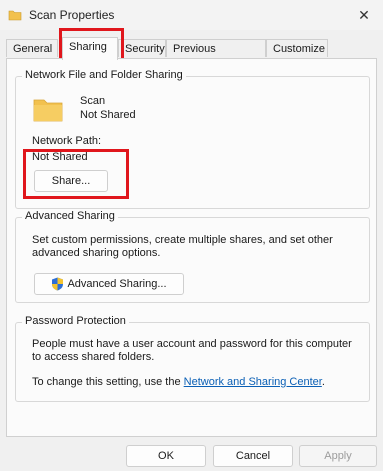 This screenshot has height=471, width=383. I want to click on close-button: ✕, so click(364, 15).